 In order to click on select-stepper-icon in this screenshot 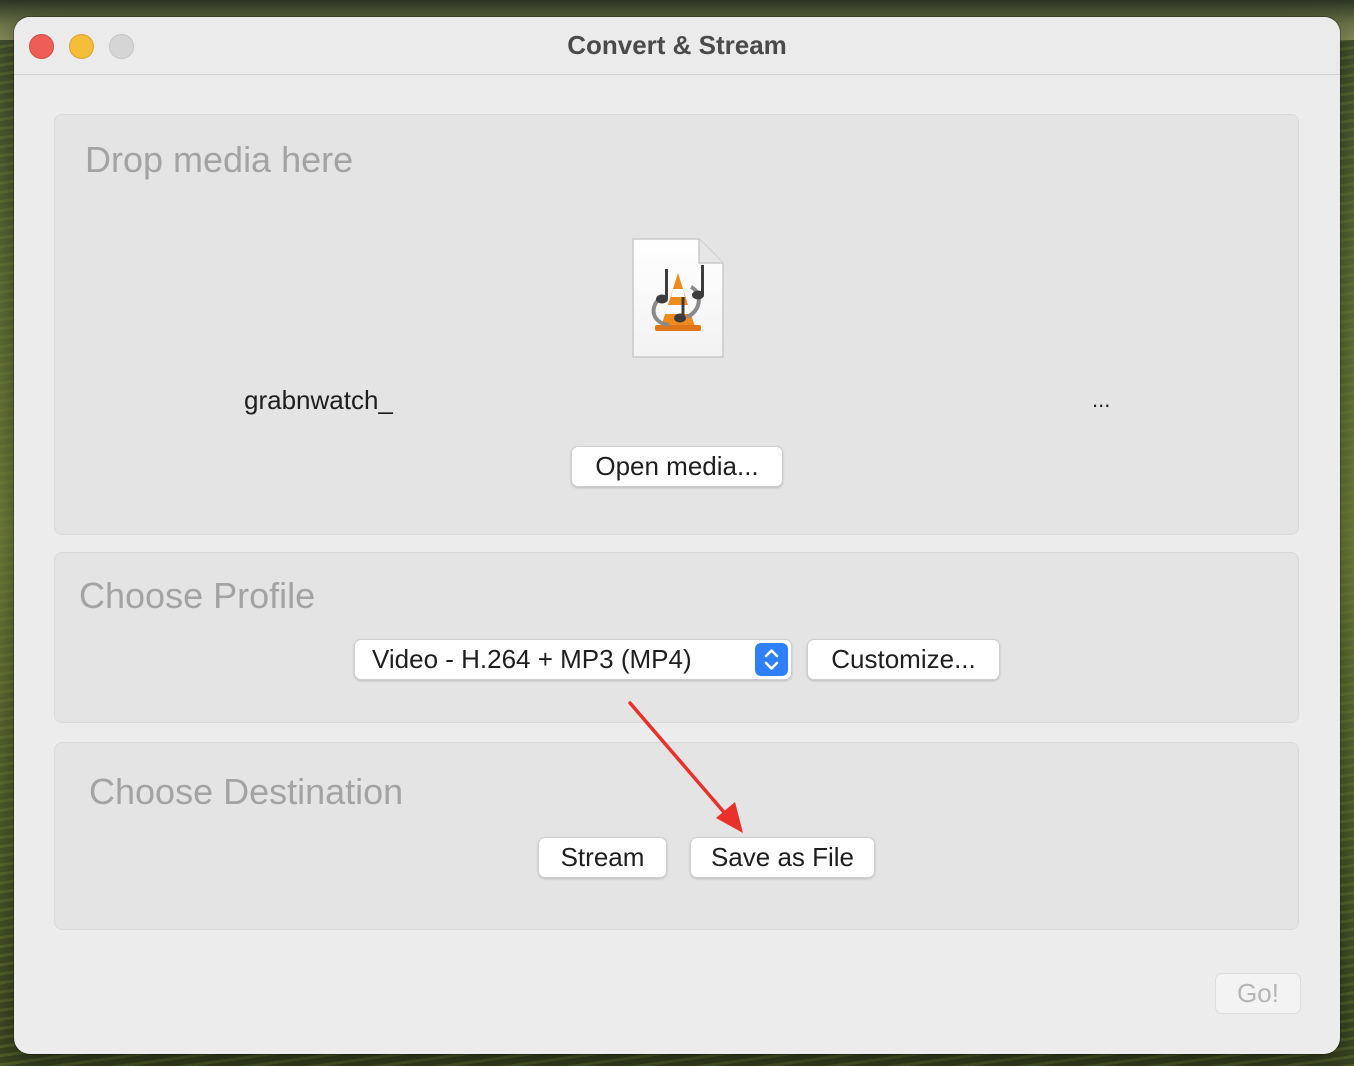, I will do `click(771, 659)`.